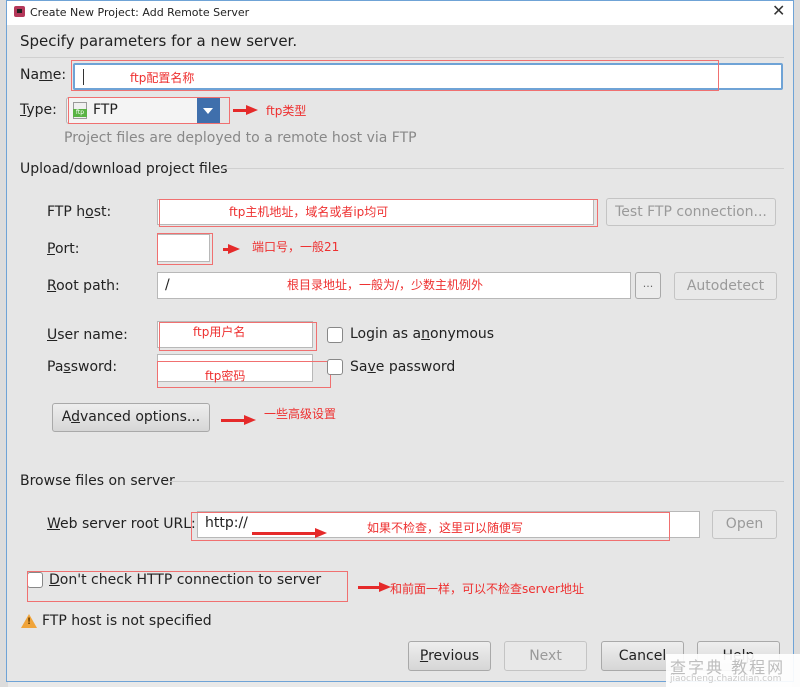 The height and width of the screenshot is (687, 800). I want to click on annotation-advanced: 一些高级设置, so click(300, 414).